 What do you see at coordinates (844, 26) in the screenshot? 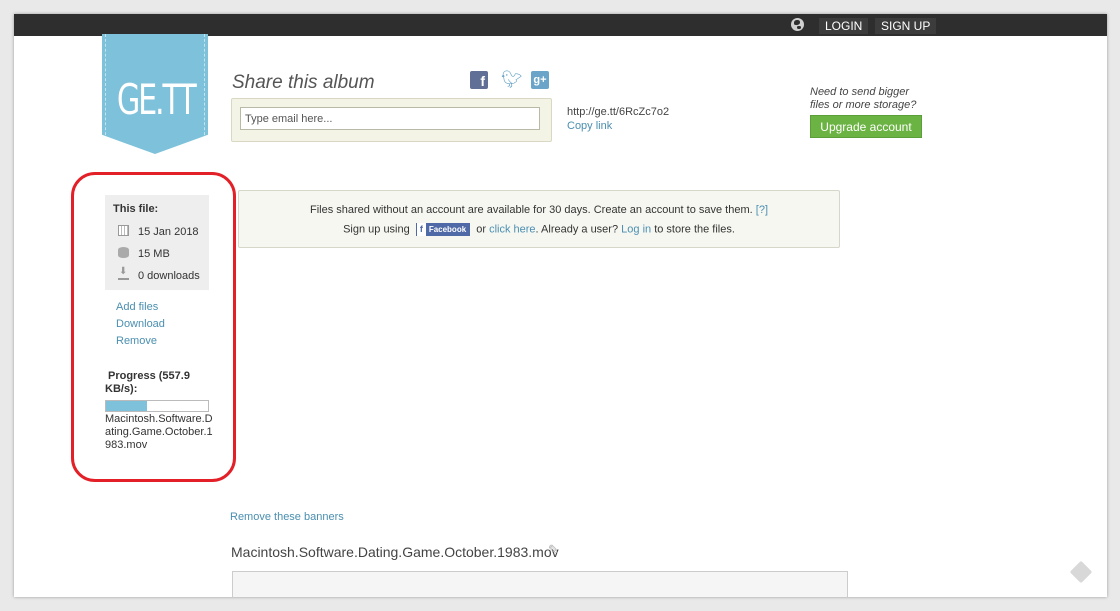
I see `login-button: LOGIN` at bounding box center [844, 26].